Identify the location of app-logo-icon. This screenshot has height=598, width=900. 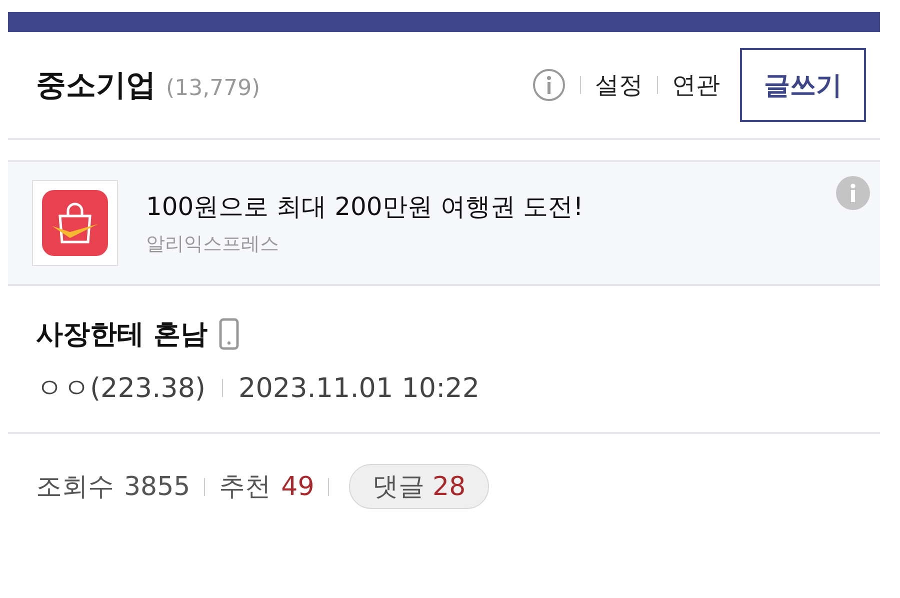
(75, 223).